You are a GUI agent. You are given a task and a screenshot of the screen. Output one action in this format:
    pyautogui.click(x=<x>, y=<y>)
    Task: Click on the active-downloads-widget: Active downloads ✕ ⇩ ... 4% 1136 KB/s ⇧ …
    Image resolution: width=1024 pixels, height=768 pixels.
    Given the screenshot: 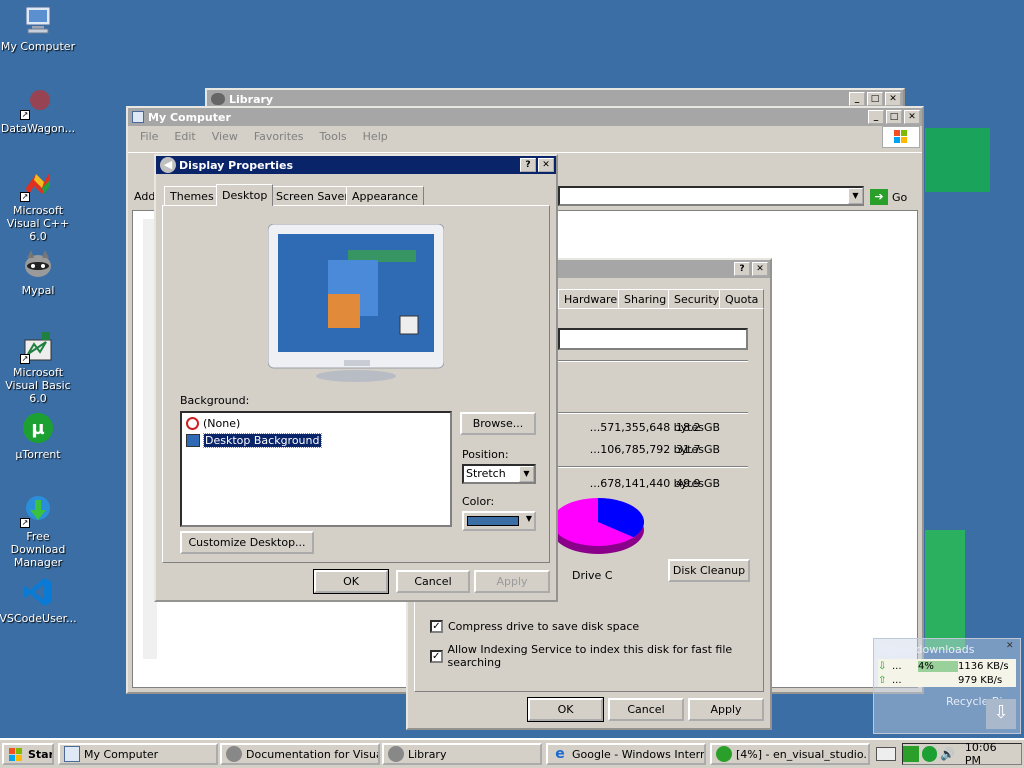 What is the action you would take?
    pyautogui.click(x=947, y=686)
    